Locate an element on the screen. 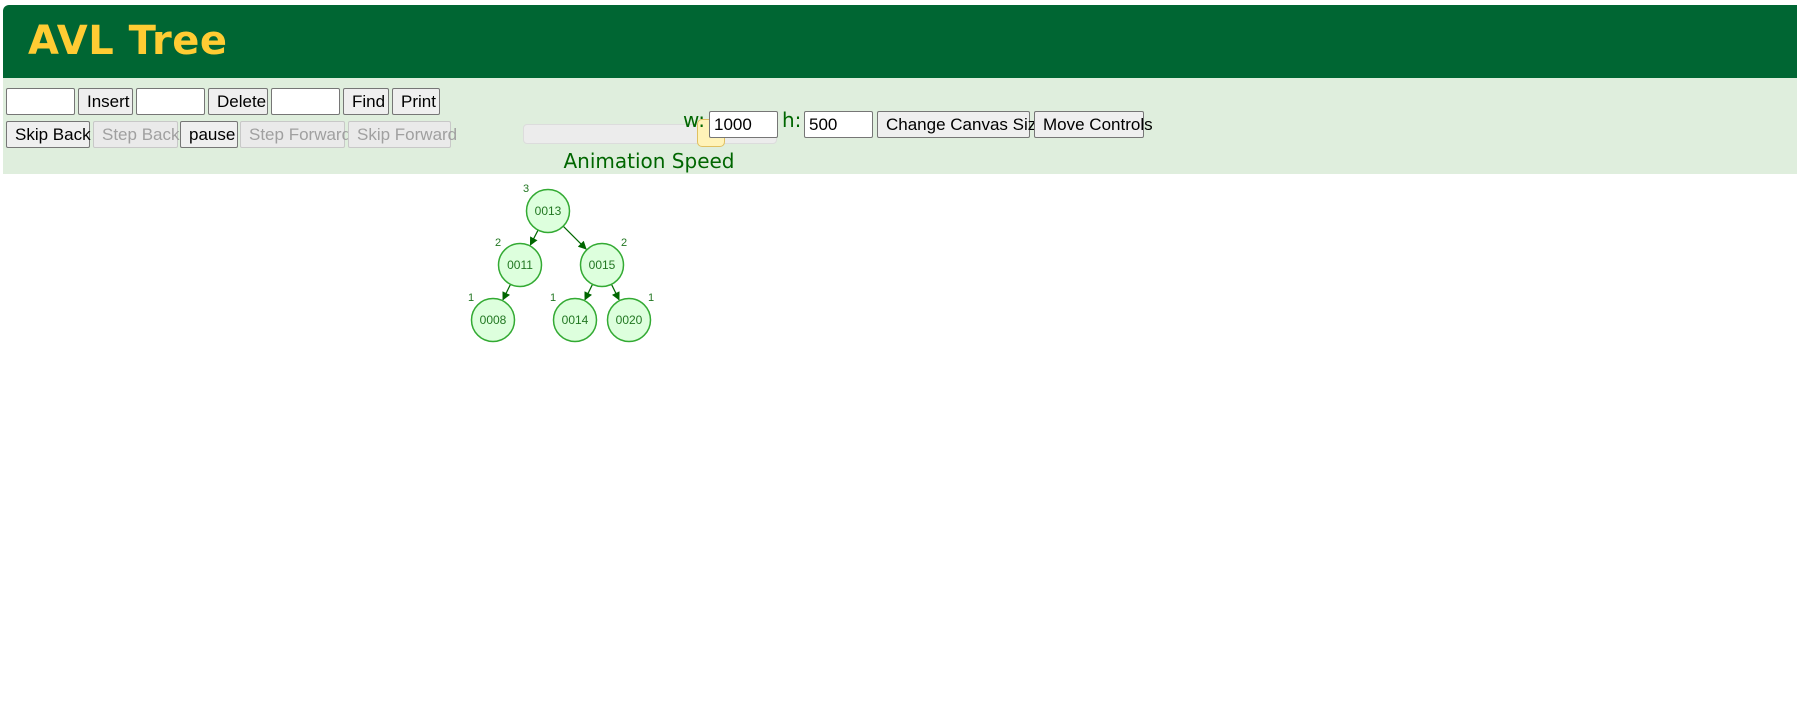  change-canvas-size-button: Change Canvas Size is located at coordinates (961, 124).